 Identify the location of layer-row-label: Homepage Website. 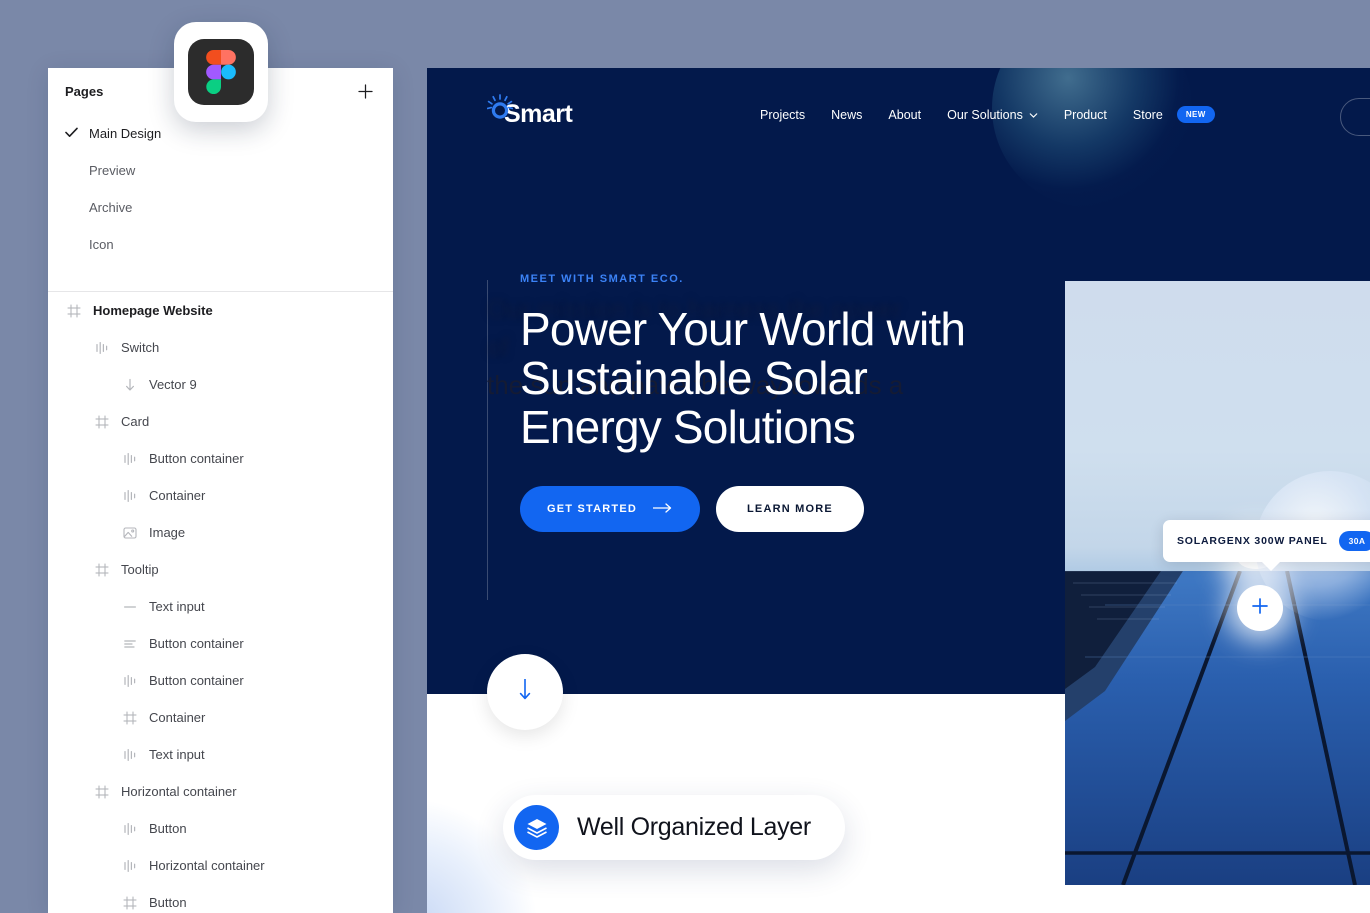
(153, 310).